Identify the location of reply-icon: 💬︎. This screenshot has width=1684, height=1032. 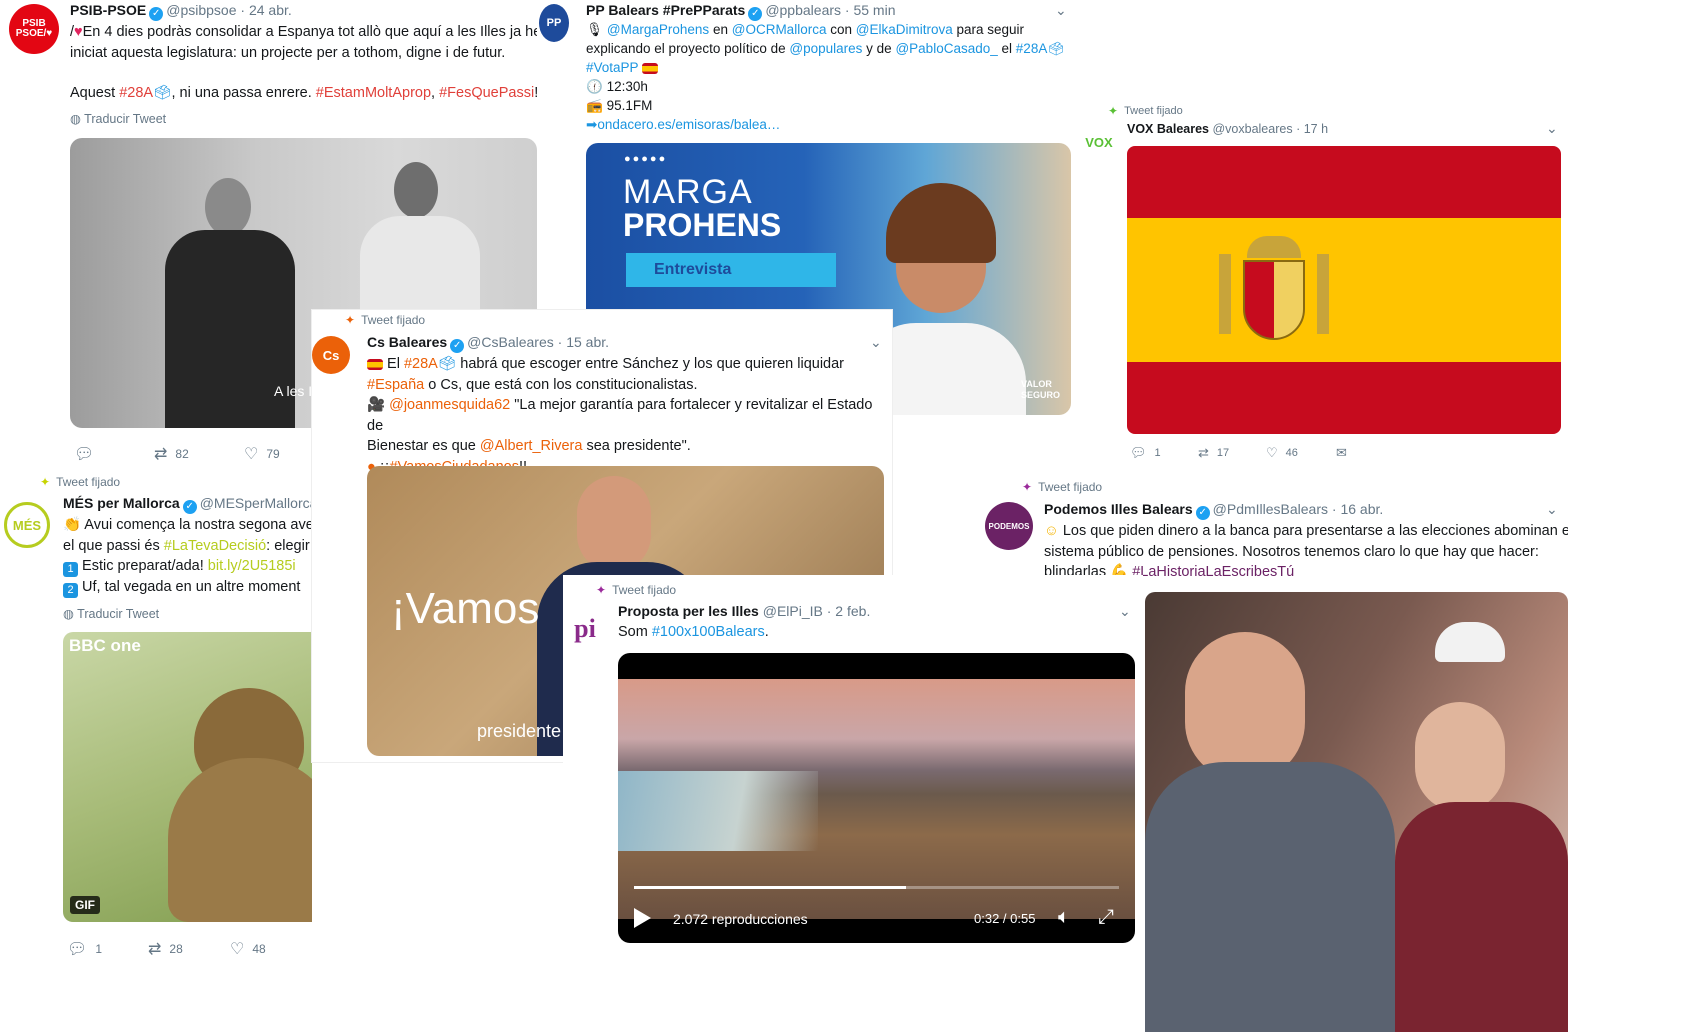
(1138, 452).